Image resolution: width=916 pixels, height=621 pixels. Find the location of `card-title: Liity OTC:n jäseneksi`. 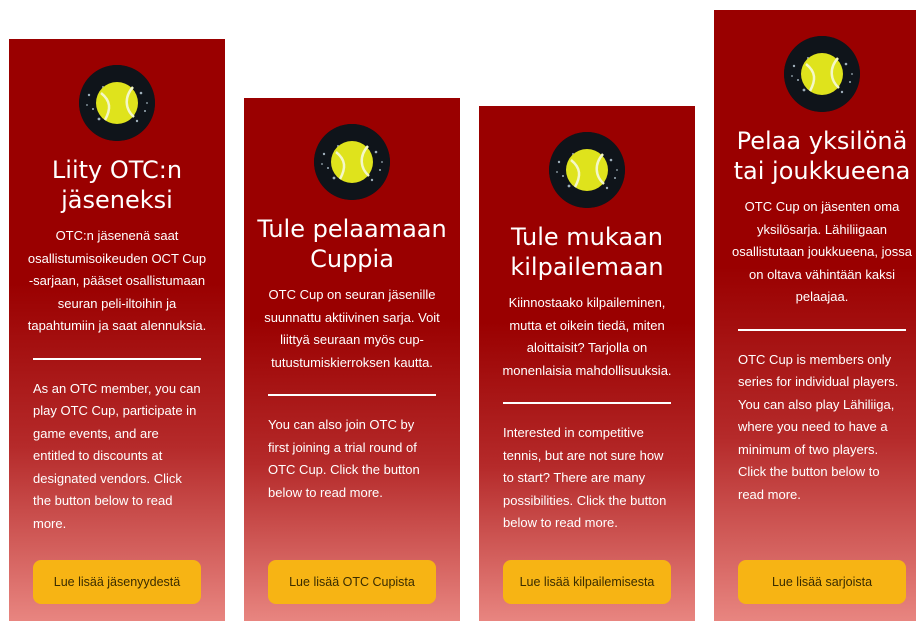

card-title: Liity OTC:n jäseneksi is located at coordinates (117, 185).